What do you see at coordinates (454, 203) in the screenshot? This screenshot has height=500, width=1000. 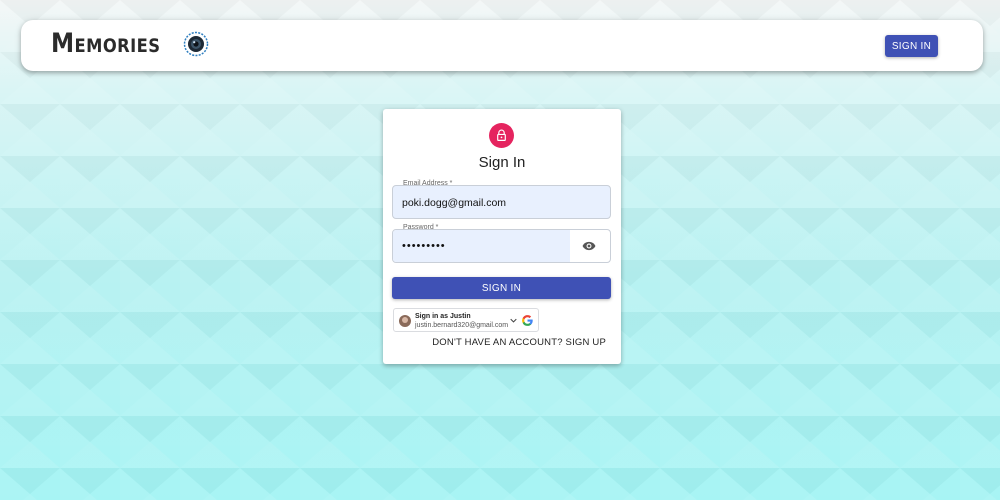 I see `email-value: poki.dogg@gmail.com` at bounding box center [454, 203].